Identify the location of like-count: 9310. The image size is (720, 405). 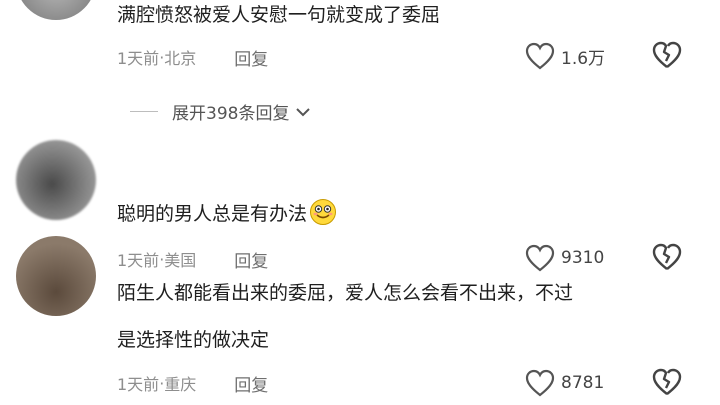
(583, 258).